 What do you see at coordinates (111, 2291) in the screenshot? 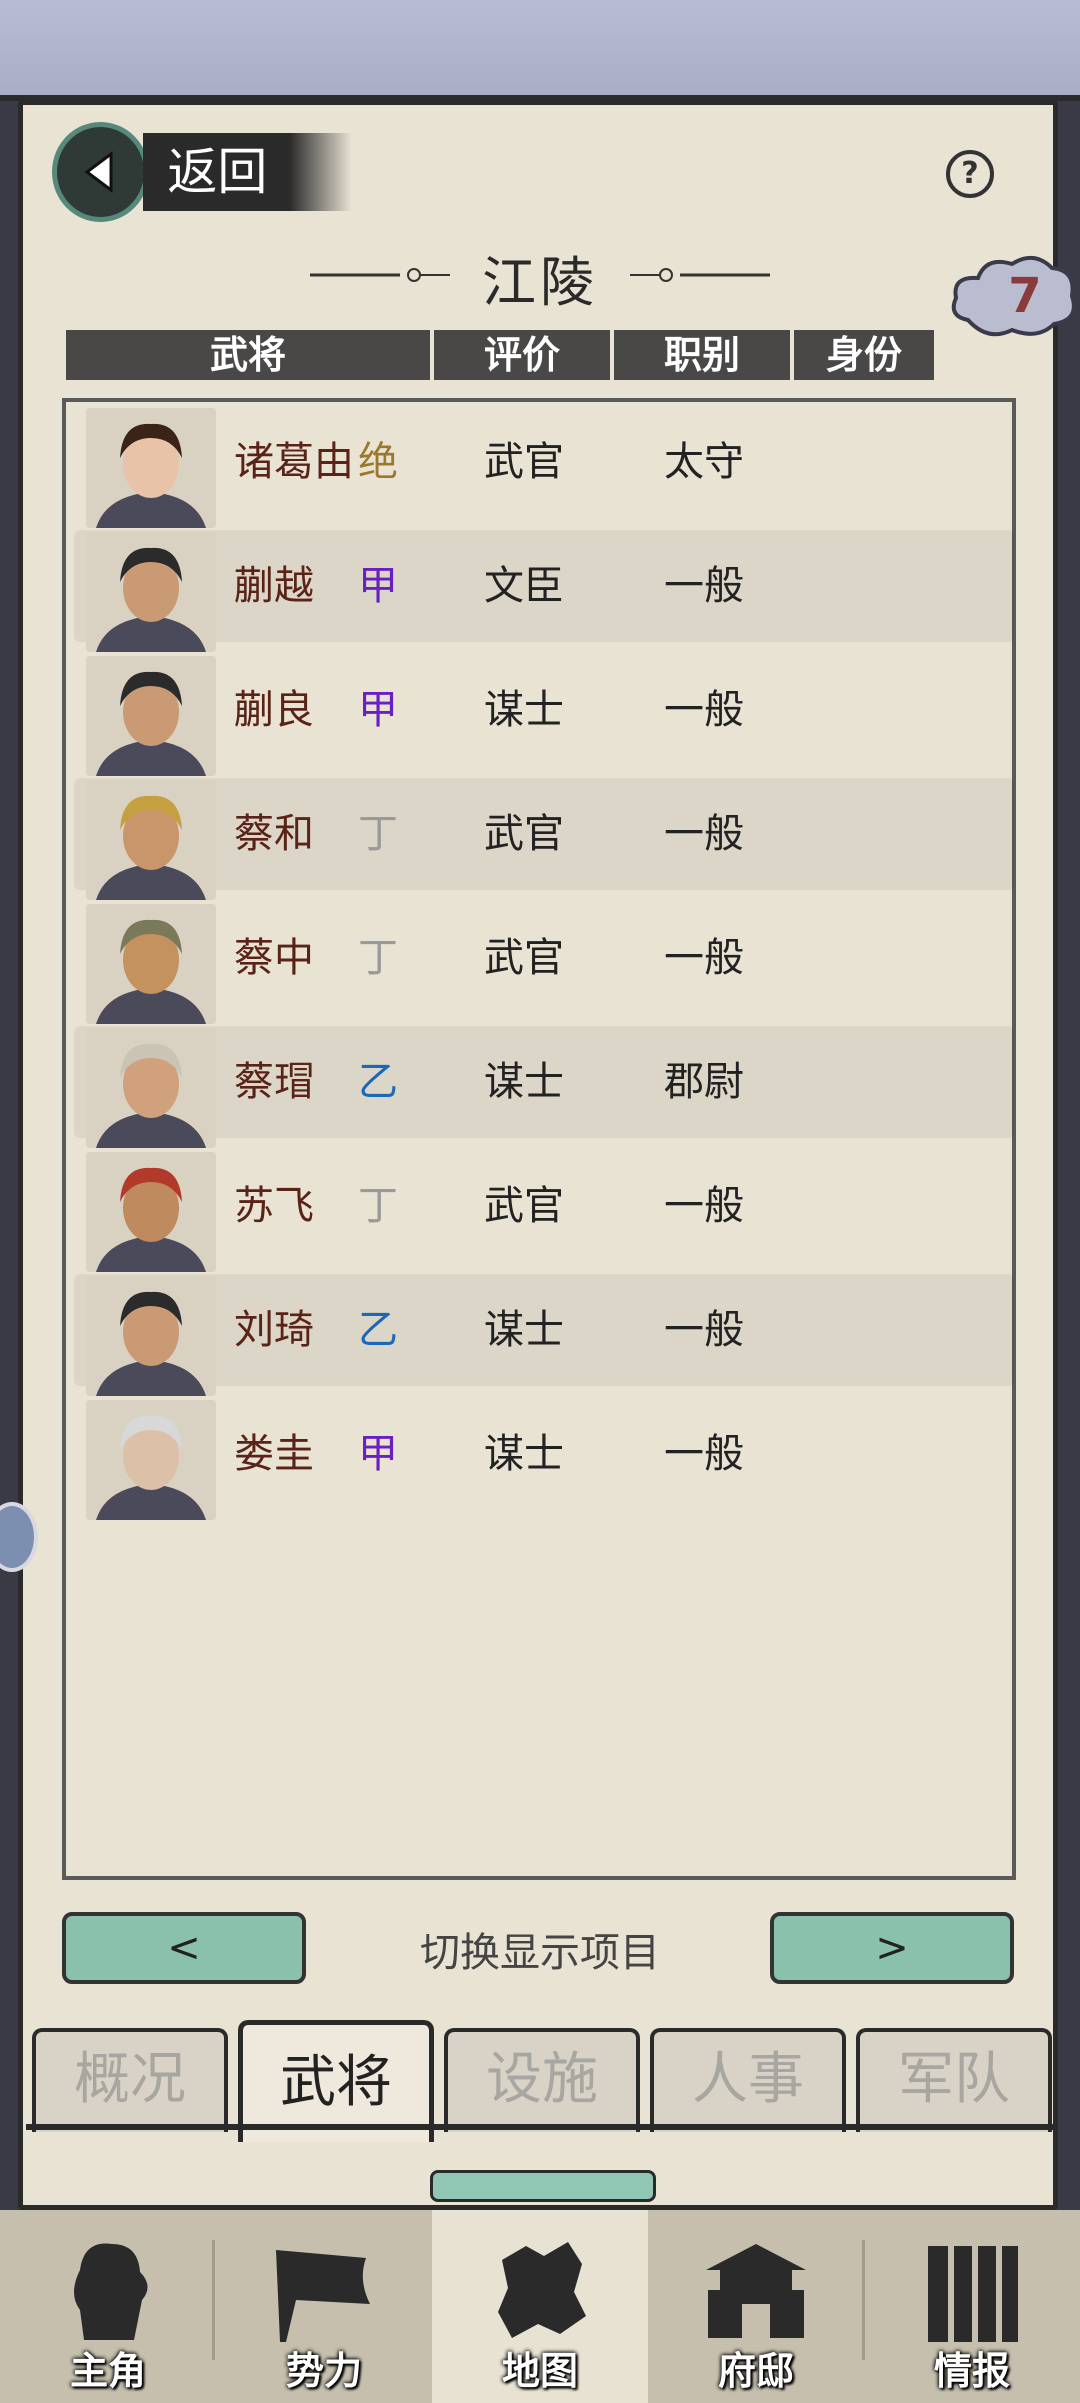
I see `warrior-head-icon` at bounding box center [111, 2291].